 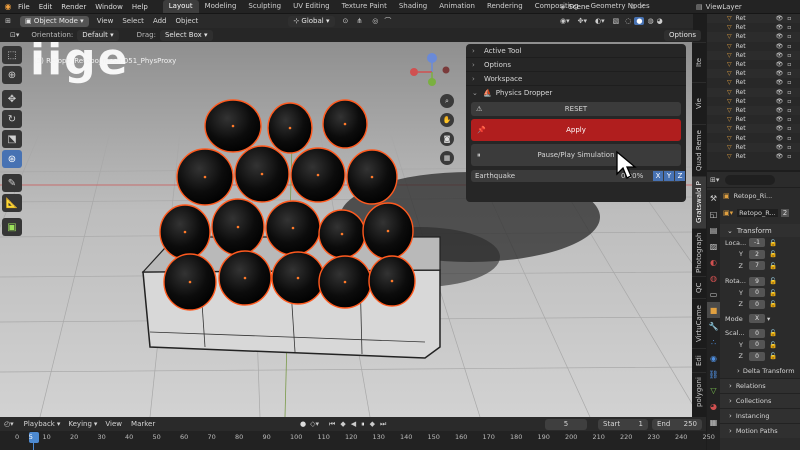 What do you see at coordinates (314, 424) in the screenshot?
I see `keyframe-icon: ◇▾` at bounding box center [314, 424].